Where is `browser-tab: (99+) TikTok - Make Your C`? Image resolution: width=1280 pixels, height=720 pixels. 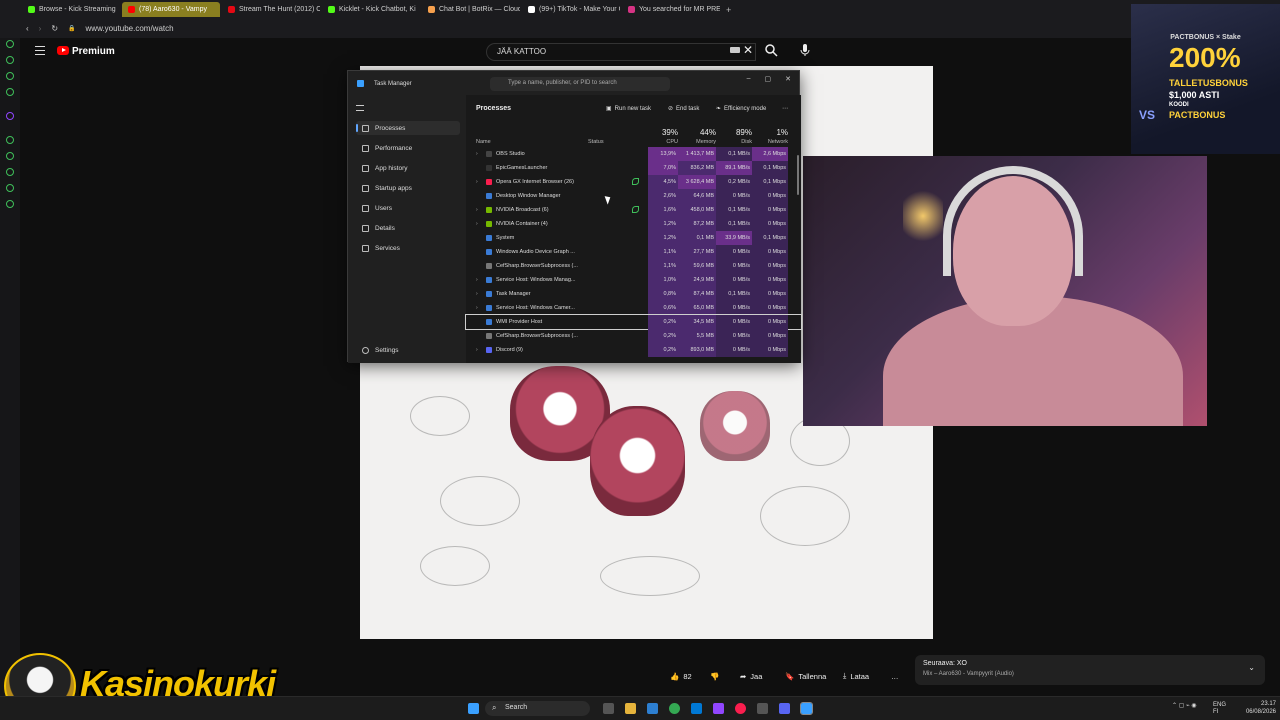
browser-tab: (99+) TikTok - Make Your C is located at coordinates (571, 9).